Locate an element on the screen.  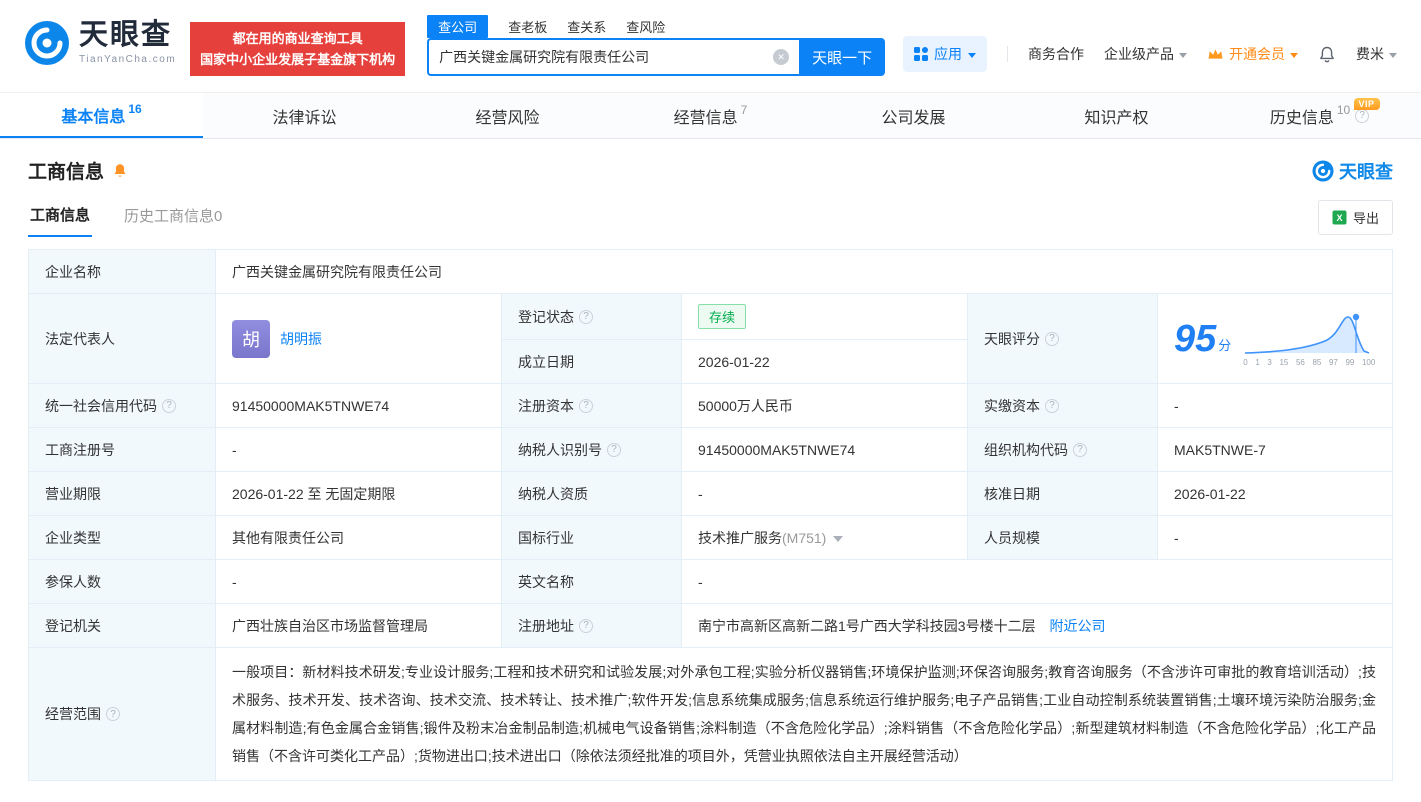
tab-label: 经营信息 is located at coordinates (705, 118).